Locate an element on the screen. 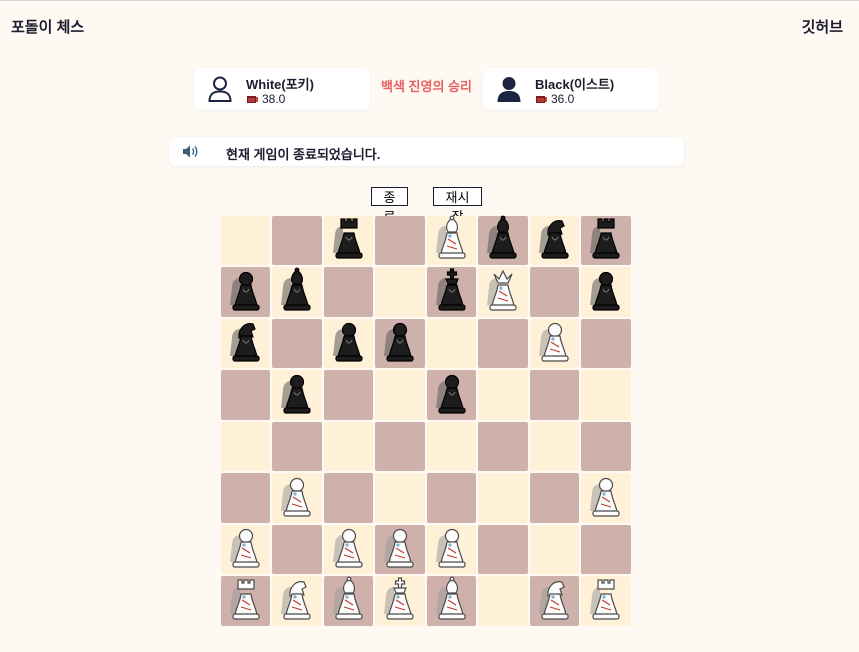  white-king-piece is located at coordinates (400, 601).